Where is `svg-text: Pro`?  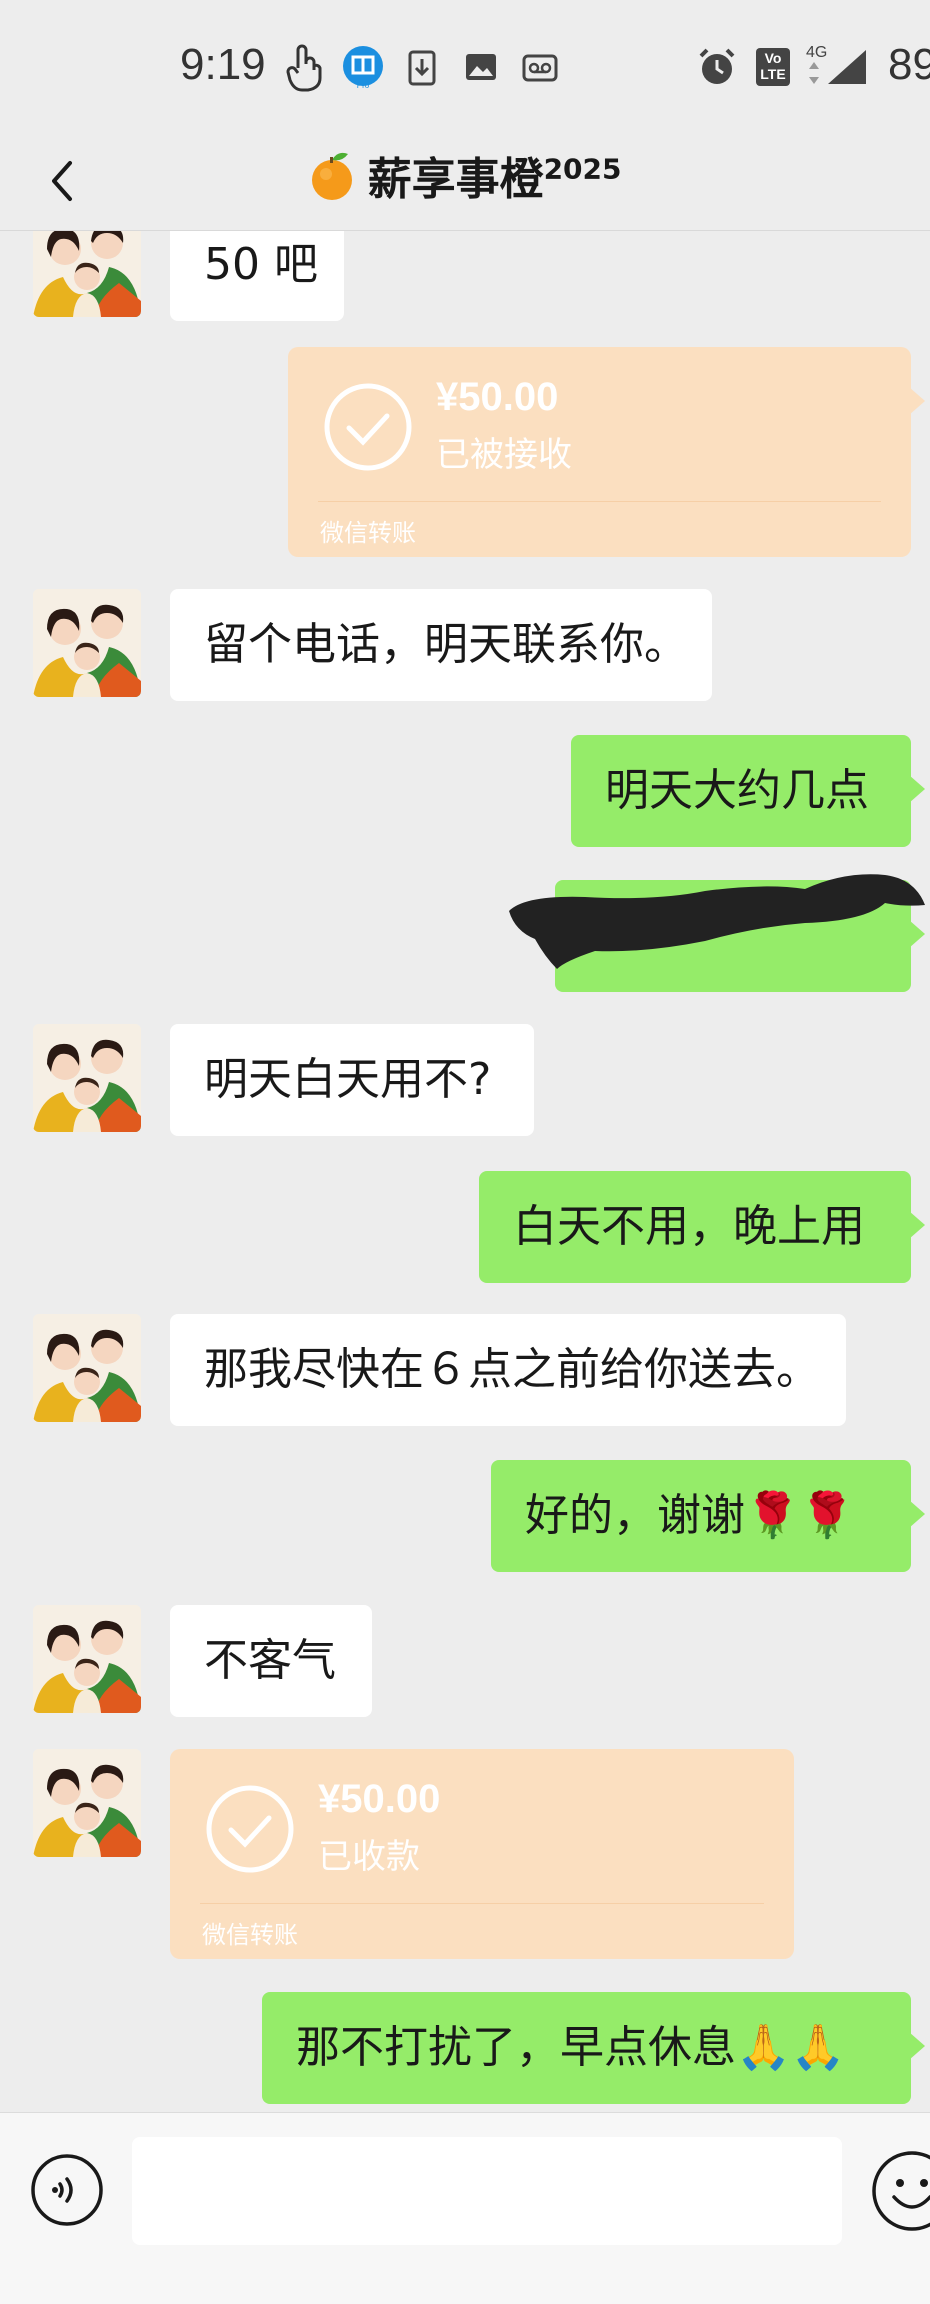
svg-text: Pro is located at coordinates (363, 85).